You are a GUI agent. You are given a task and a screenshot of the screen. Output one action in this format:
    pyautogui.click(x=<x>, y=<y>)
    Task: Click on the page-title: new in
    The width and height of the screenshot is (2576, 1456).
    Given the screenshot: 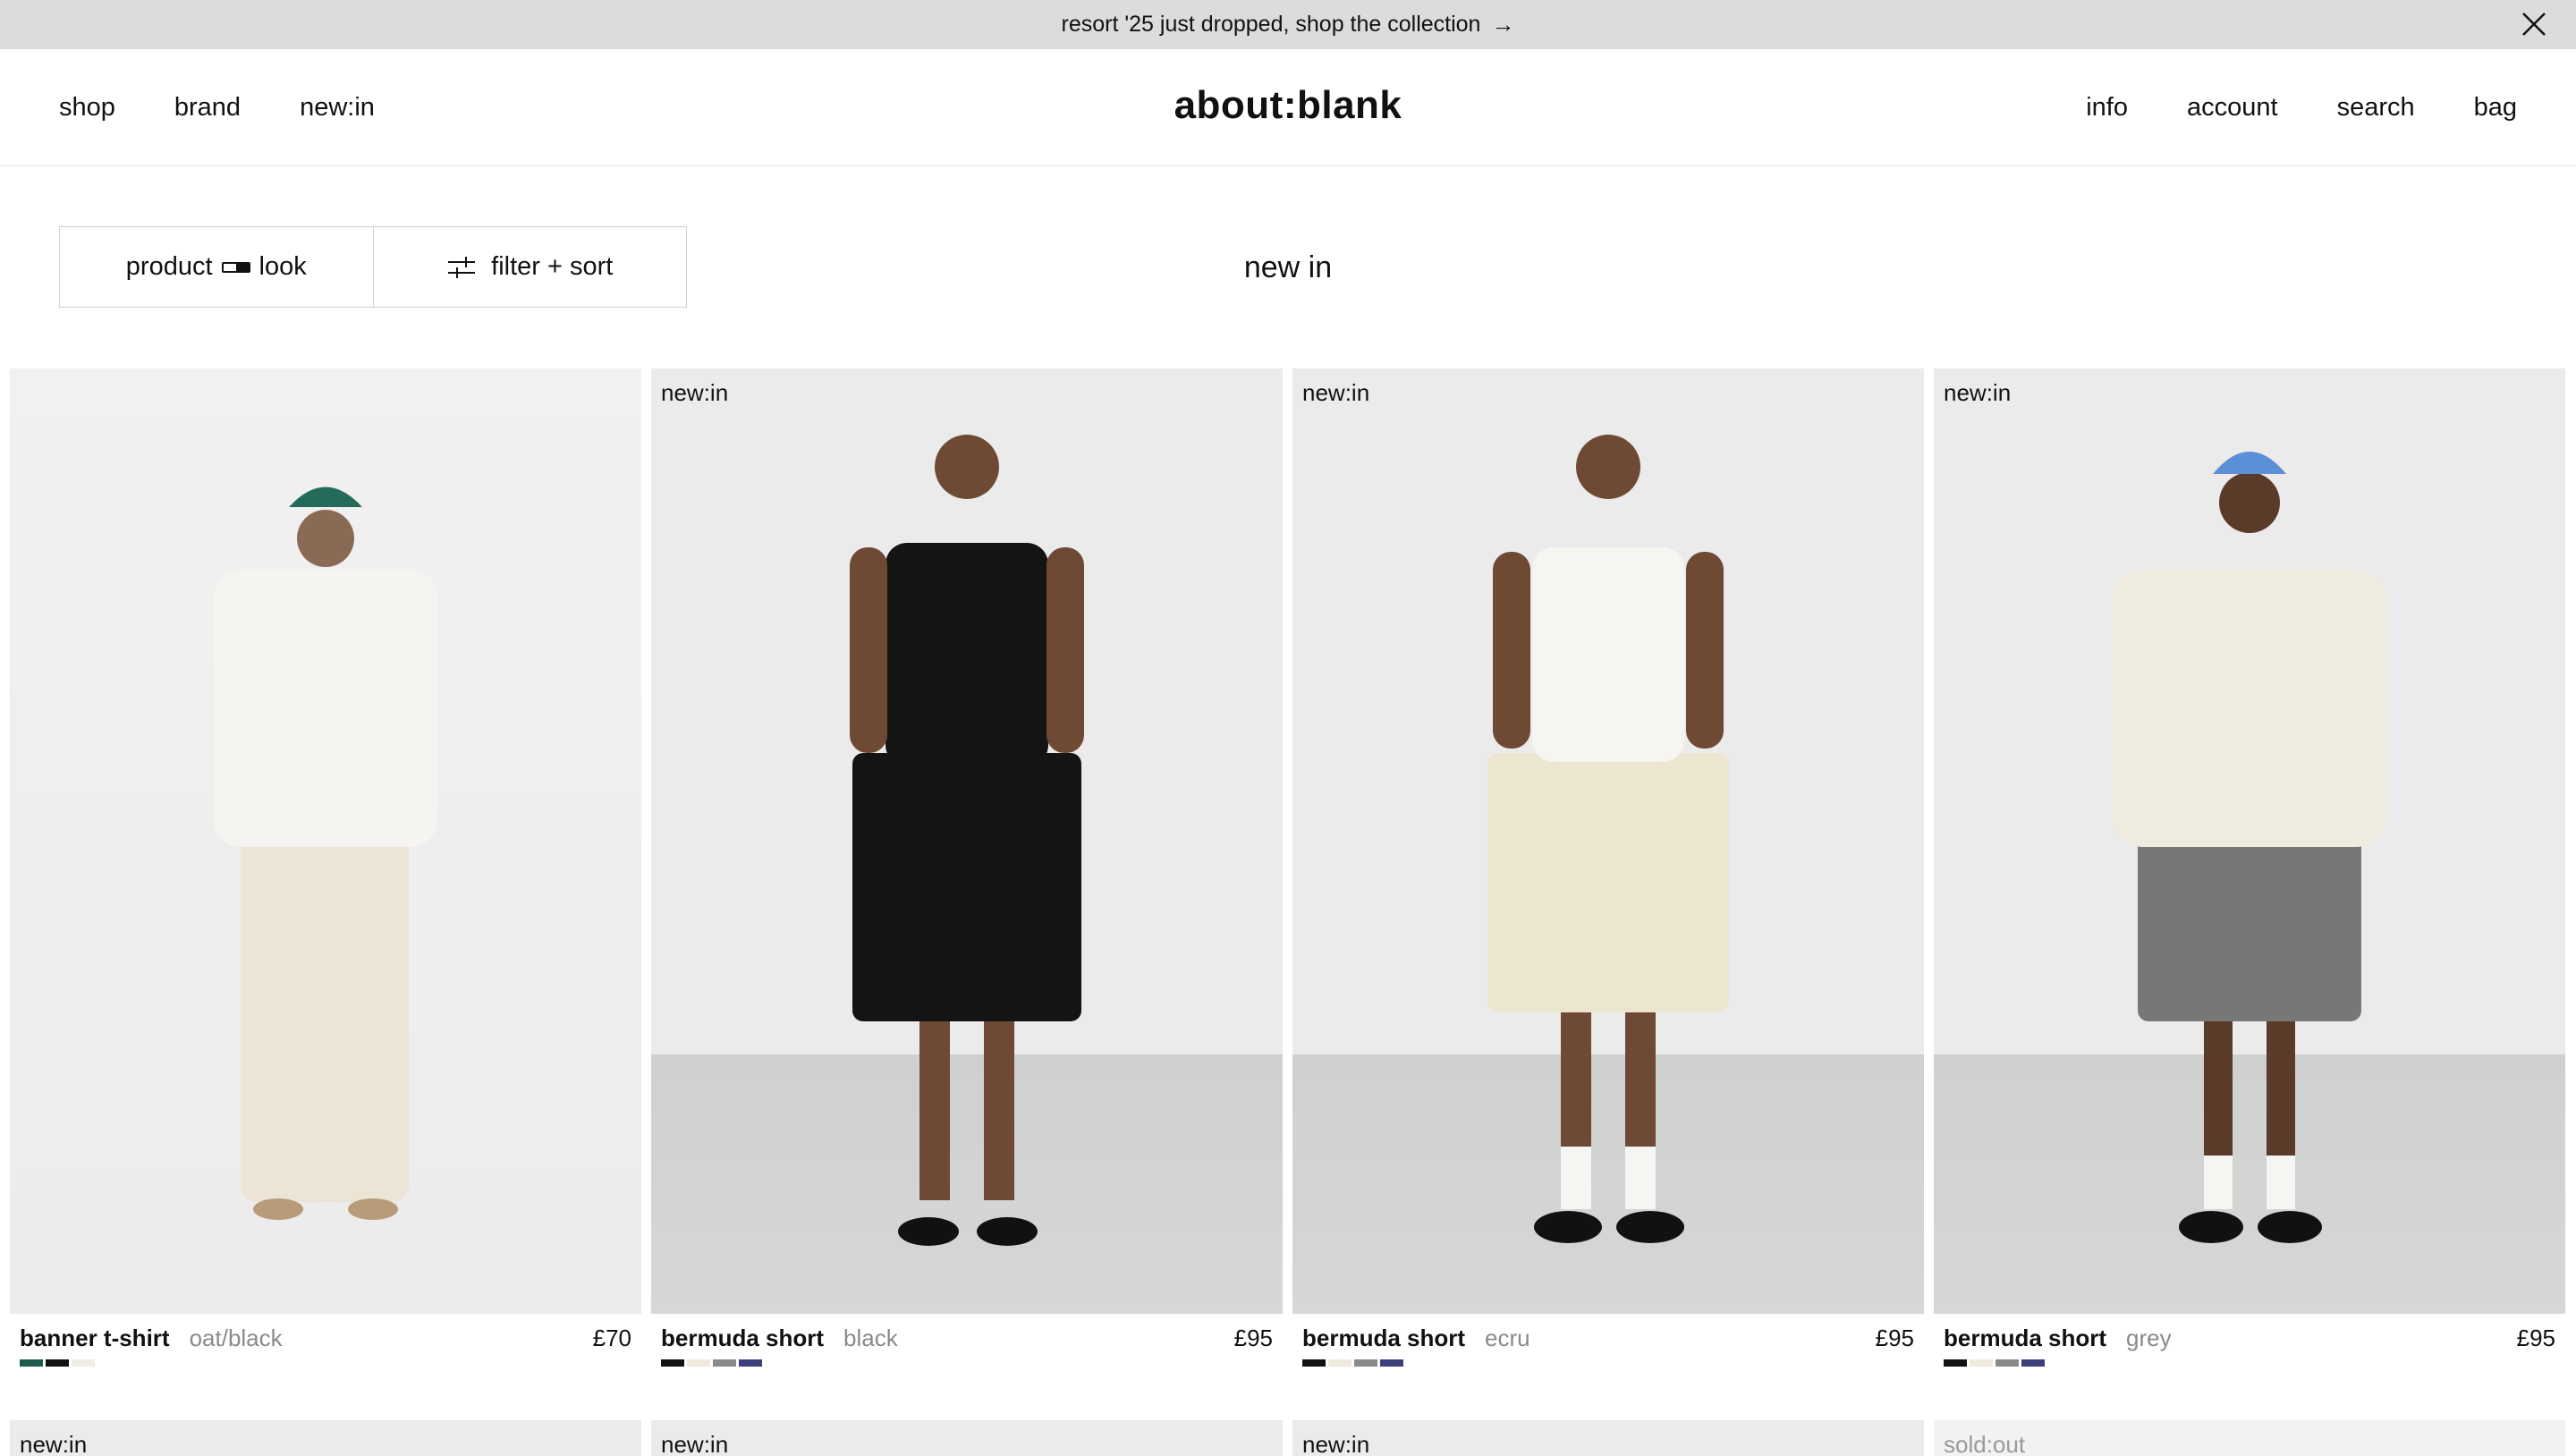 What is the action you would take?
    pyautogui.click(x=1288, y=267)
    